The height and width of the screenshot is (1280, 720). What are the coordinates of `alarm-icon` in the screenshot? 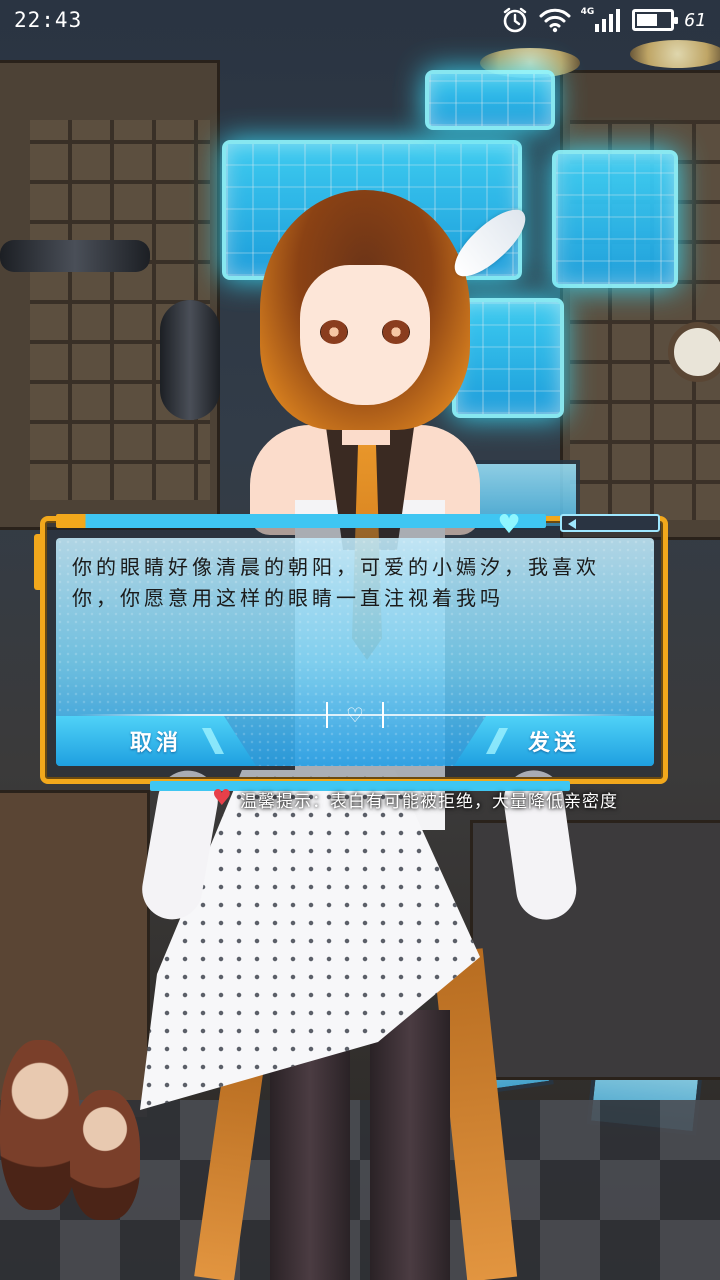 It's located at (515, 20).